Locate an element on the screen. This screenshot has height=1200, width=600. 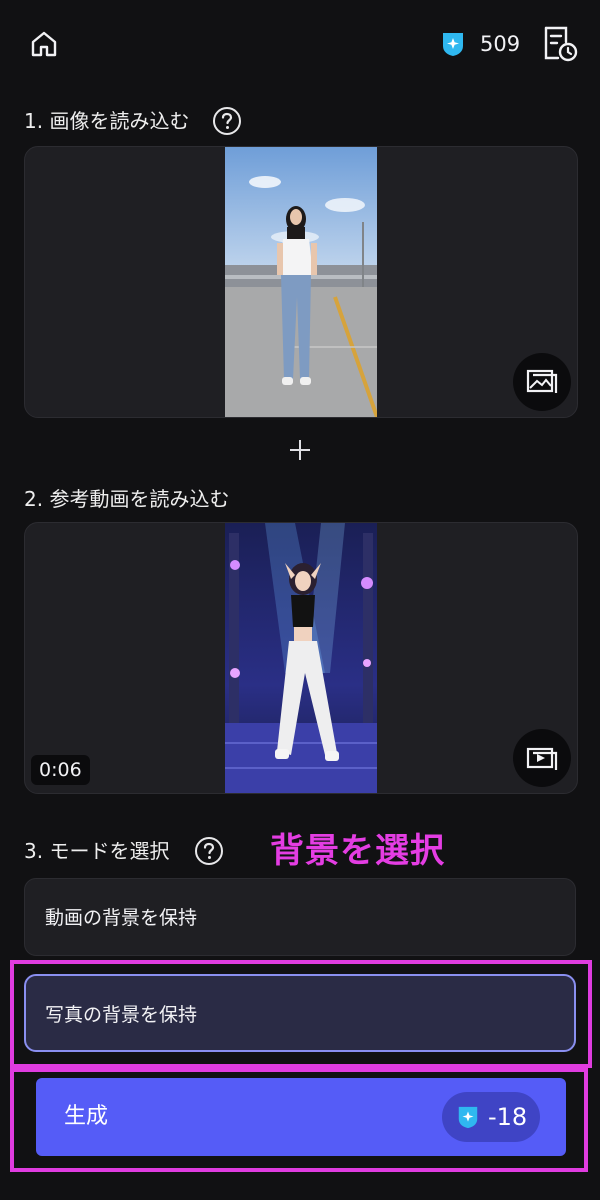
image-help-button is located at coordinates (227, 121).